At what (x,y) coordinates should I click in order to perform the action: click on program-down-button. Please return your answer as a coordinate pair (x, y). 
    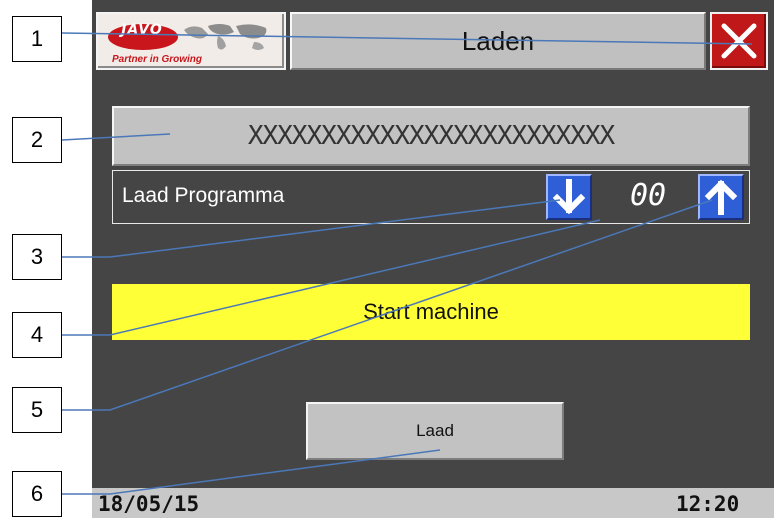
    Looking at the image, I should click on (569, 197).